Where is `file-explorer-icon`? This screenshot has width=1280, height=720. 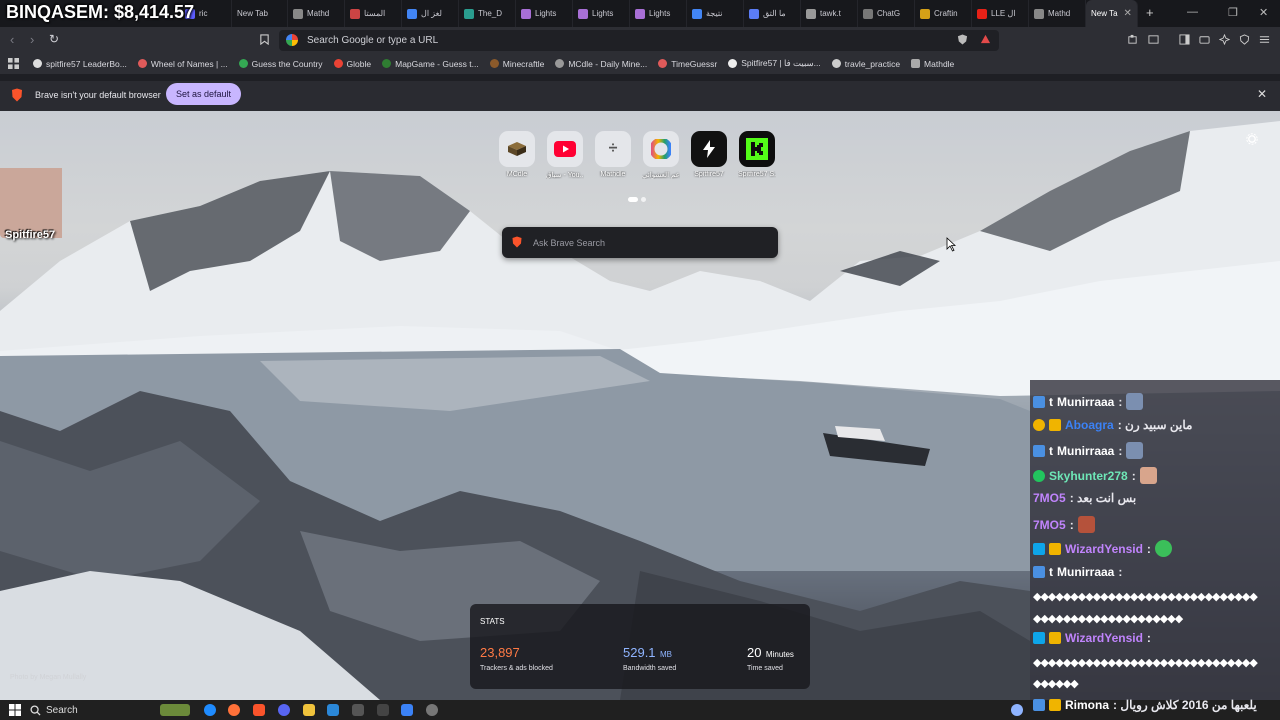 file-explorer-icon is located at coordinates (309, 710).